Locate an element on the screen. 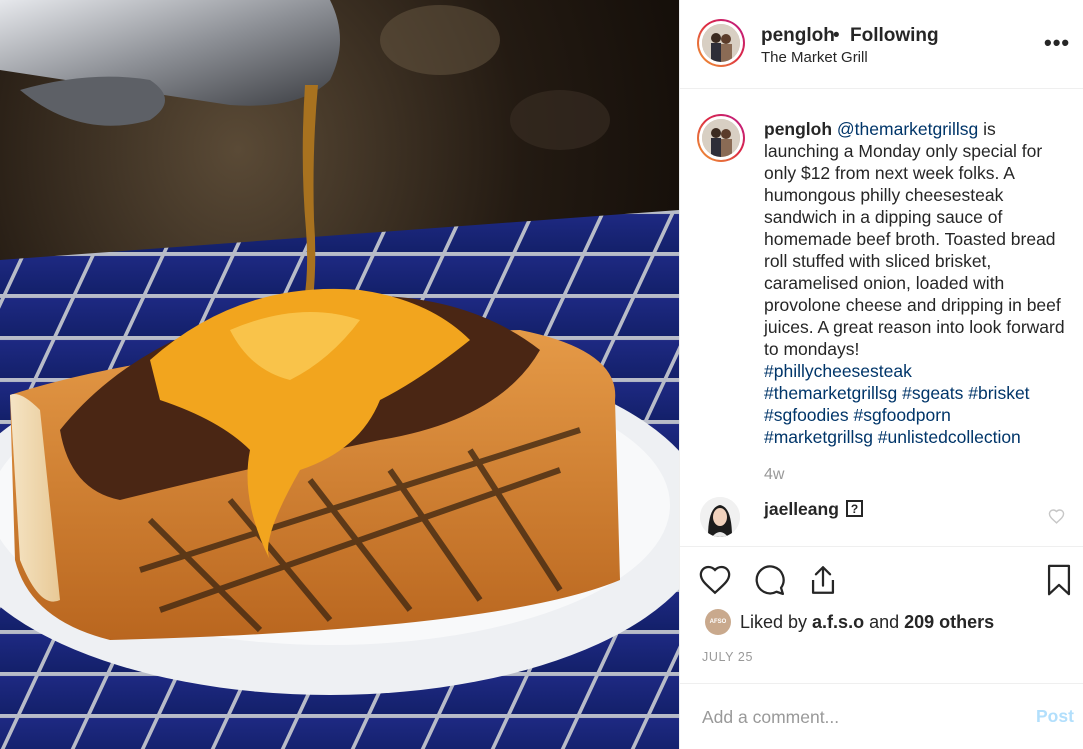 The width and height of the screenshot is (1083, 749). more-options-icon: ••• is located at coordinates (1057, 43).